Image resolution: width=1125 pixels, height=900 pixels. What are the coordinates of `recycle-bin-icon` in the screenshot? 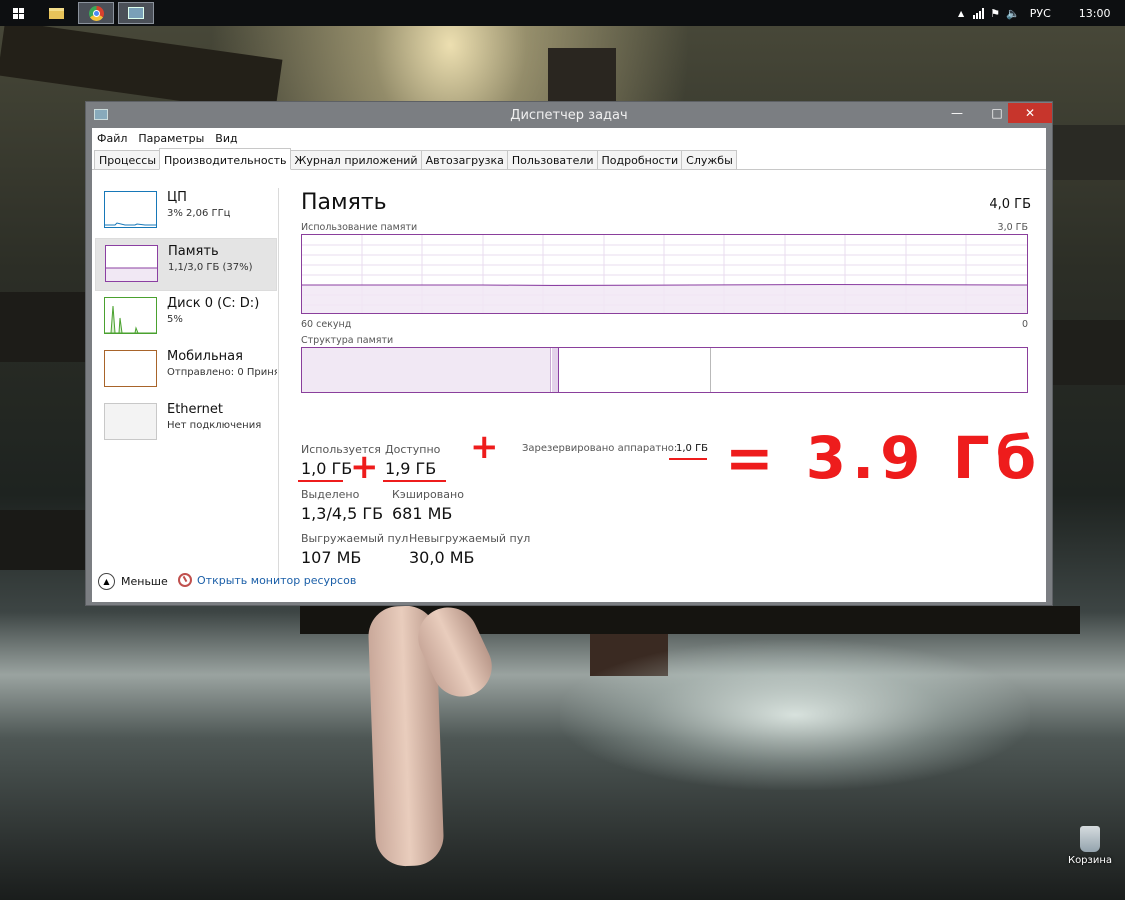 It's located at (1090, 839).